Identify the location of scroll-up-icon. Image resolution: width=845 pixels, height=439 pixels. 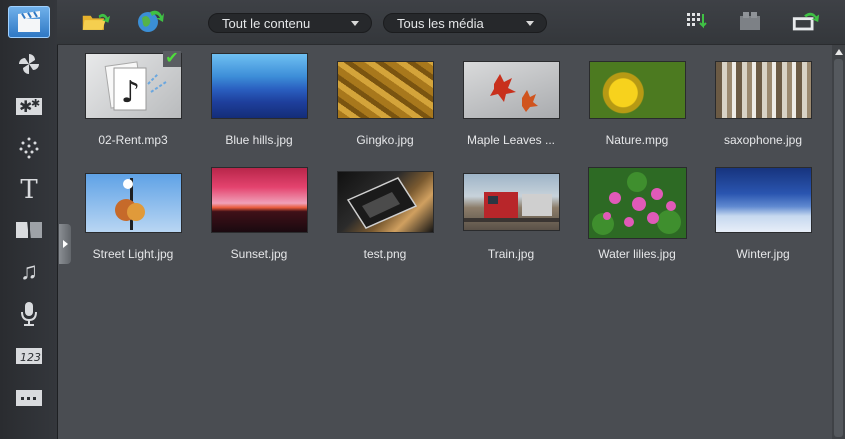
(839, 52).